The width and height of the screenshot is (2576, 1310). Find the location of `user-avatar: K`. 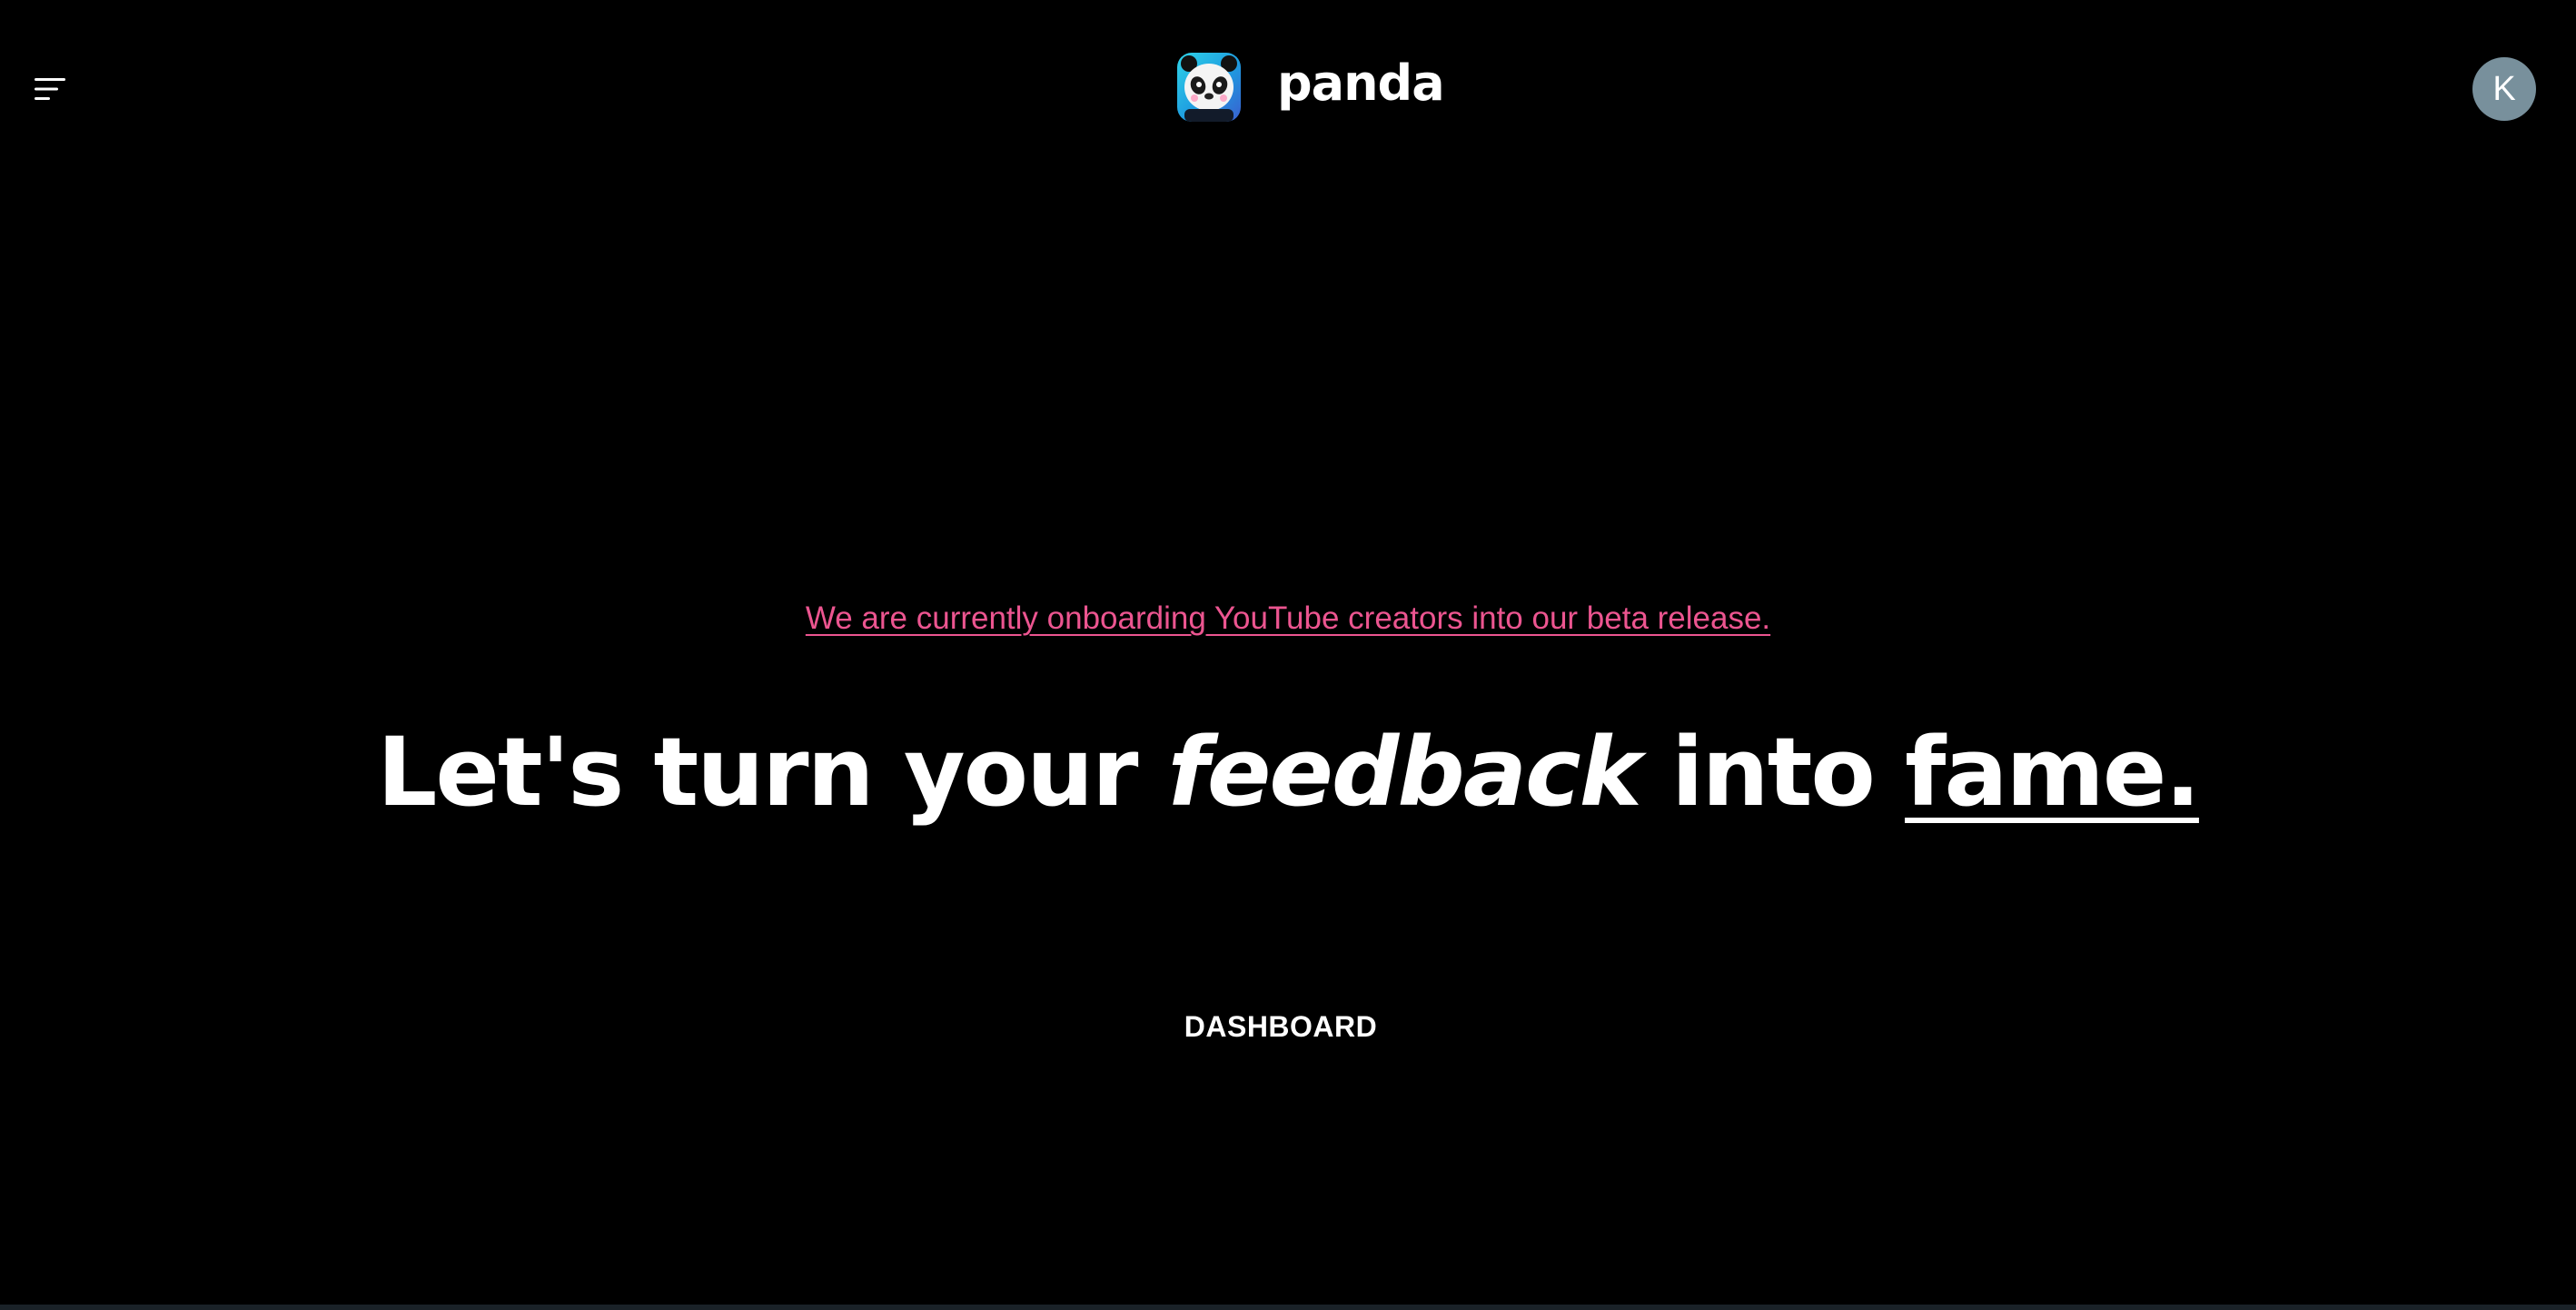

user-avatar: K is located at coordinates (2504, 89).